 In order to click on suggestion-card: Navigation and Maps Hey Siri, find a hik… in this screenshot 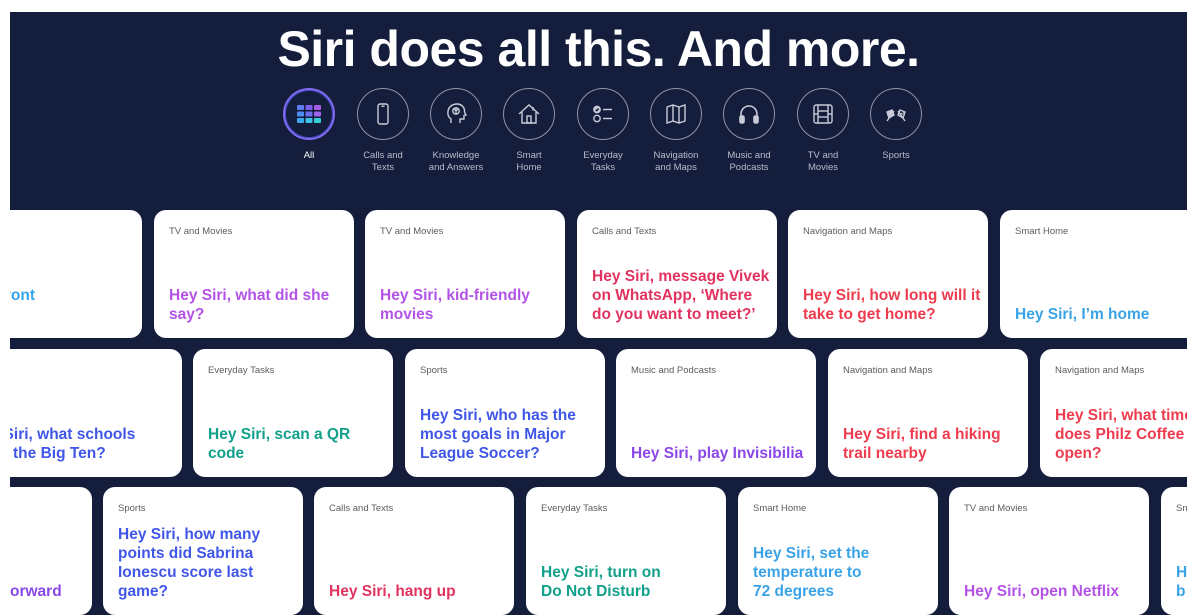, I will do `click(928, 413)`.